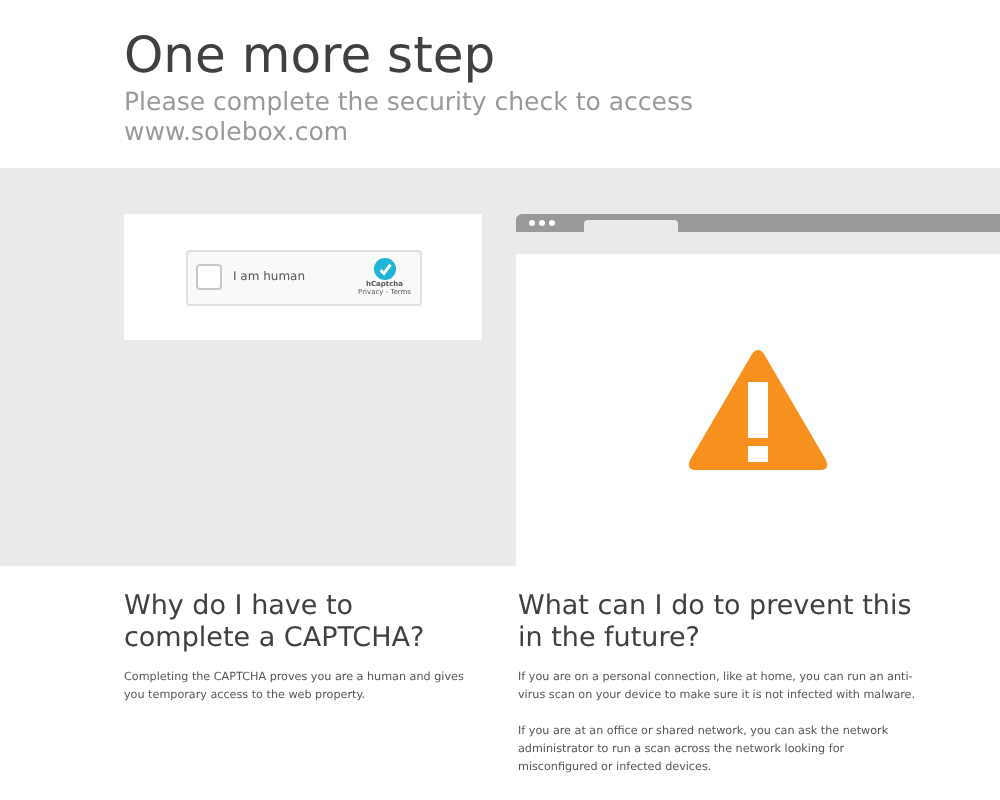 The width and height of the screenshot is (1000, 800). Describe the element at coordinates (275, 622) in the screenshot. I see `section-heading: Why do I have to complete a CAPTCHA?` at that location.